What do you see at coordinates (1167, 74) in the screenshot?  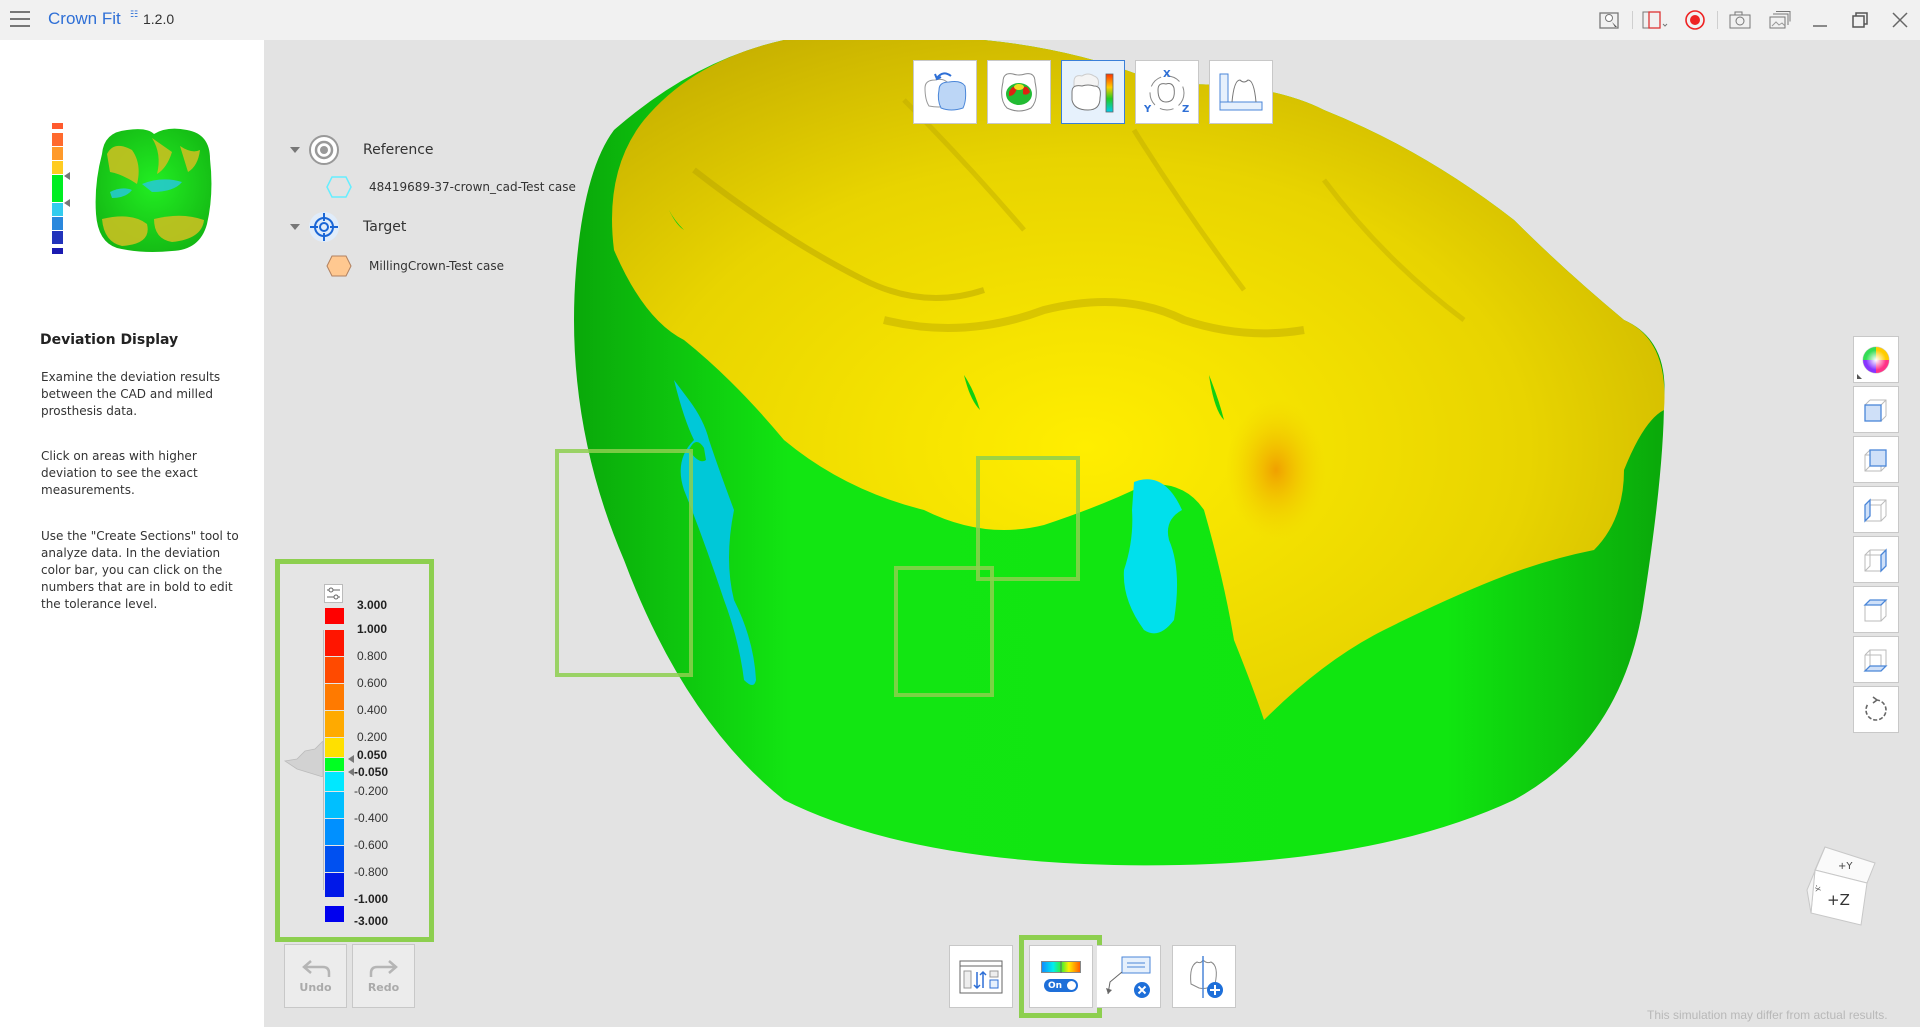 I see `svg-text: X` at bounding box center [1167, 74].